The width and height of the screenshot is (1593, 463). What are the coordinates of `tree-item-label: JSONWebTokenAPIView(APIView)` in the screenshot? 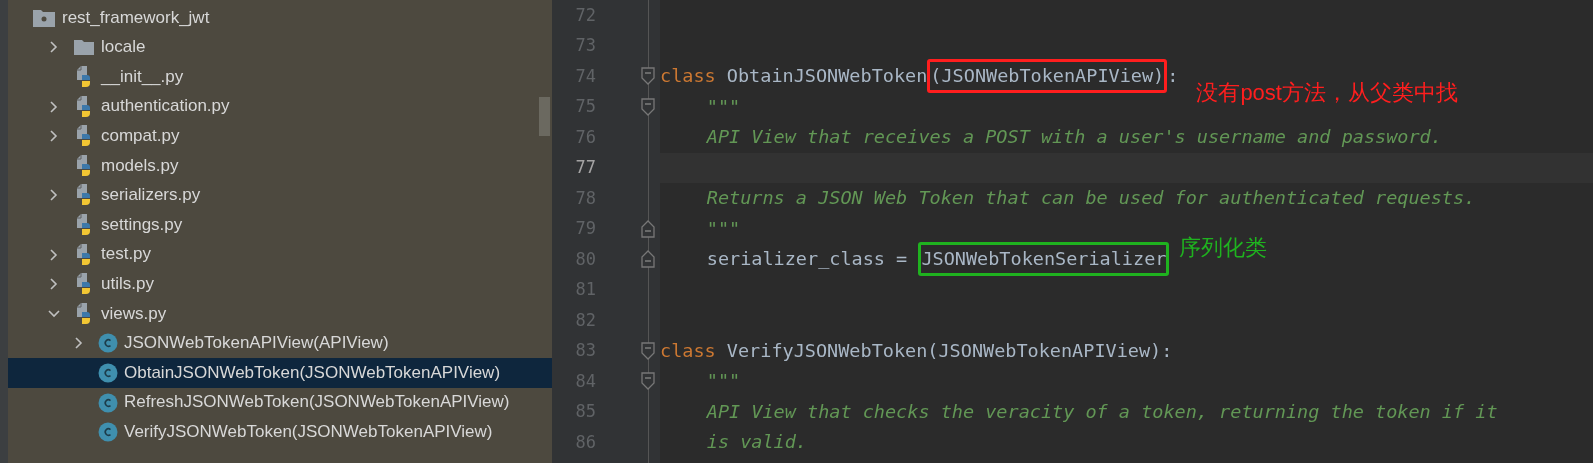 It's located at (256, 343).